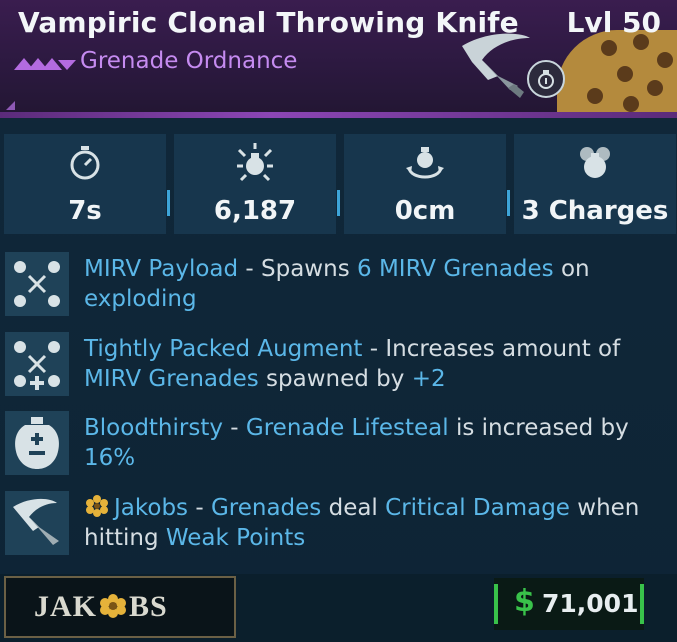  I want to click on perk-text: is increased by, so click(538, 428).